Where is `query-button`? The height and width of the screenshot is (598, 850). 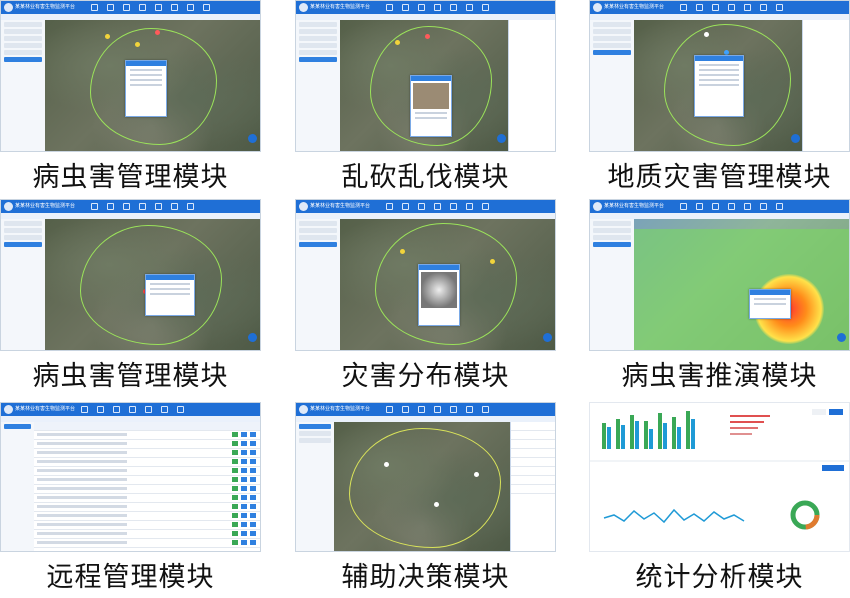
query-button is located at coordinates (836, 412).